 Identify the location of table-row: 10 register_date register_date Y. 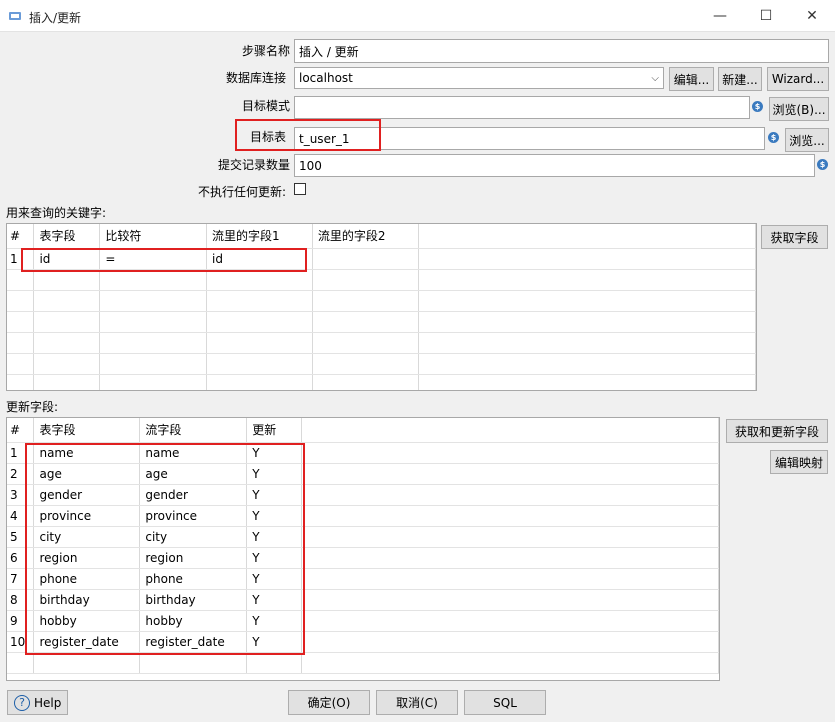
(363, 642).